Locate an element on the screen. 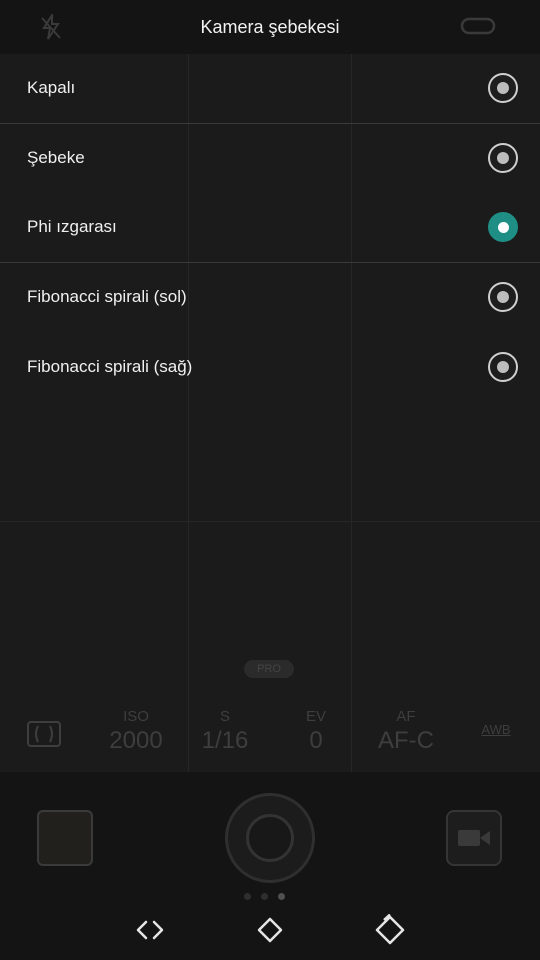 Image resolution: width=540 pixels, height=960 pixels. ev-label: EV is located at coordinates (315, 716).